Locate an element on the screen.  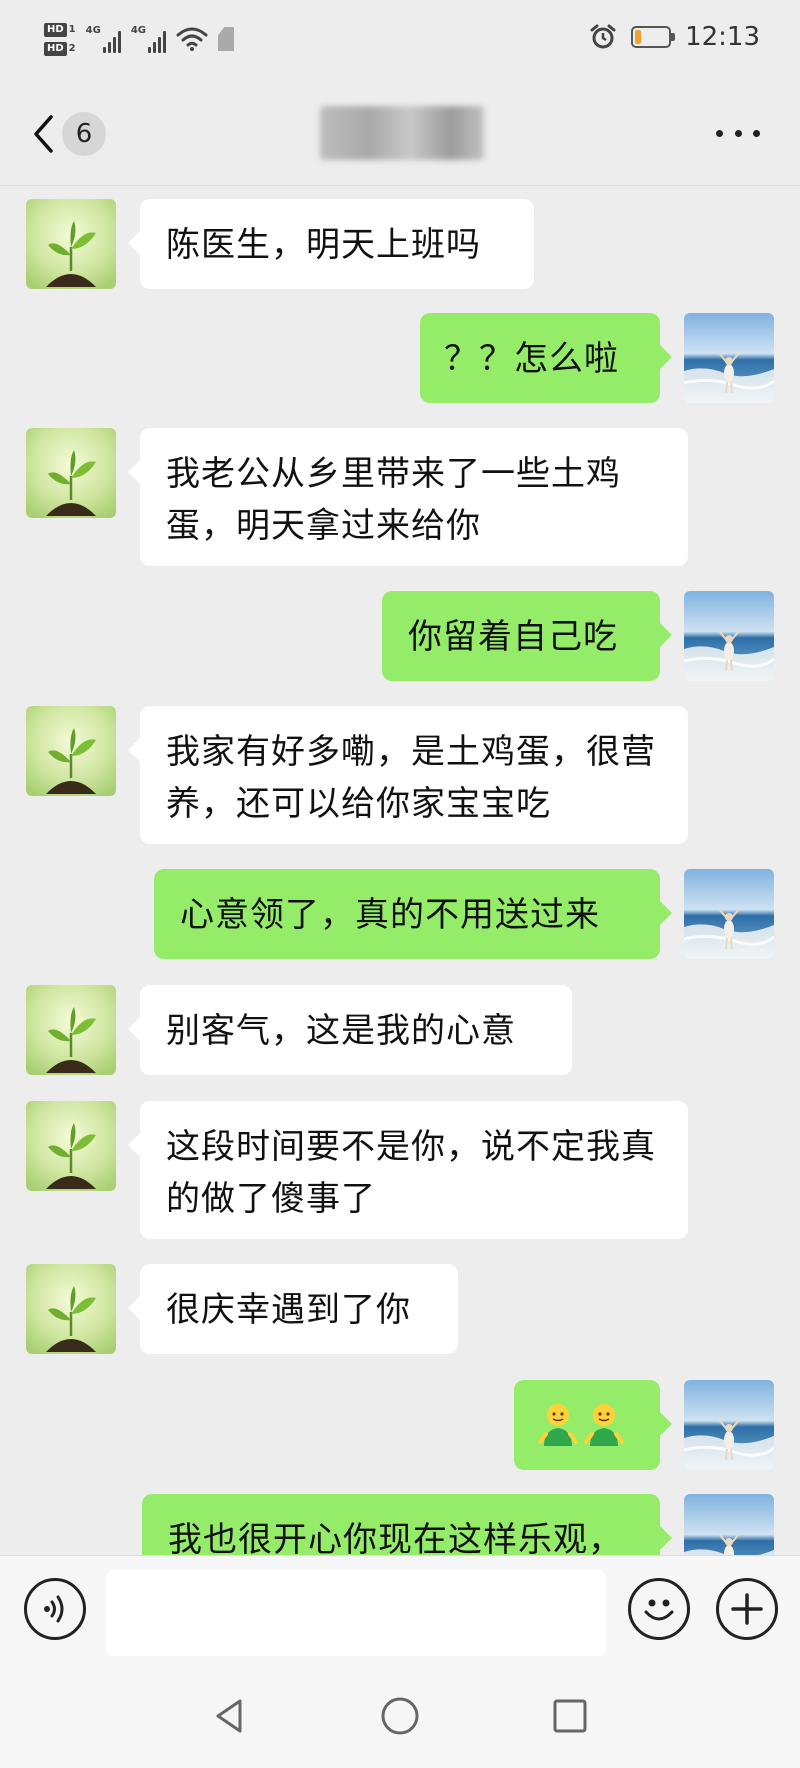
message-text: 我老公从乡里带来了一些土鸡蛋，明天拿过来给你 is located at coordinates (393, 500).